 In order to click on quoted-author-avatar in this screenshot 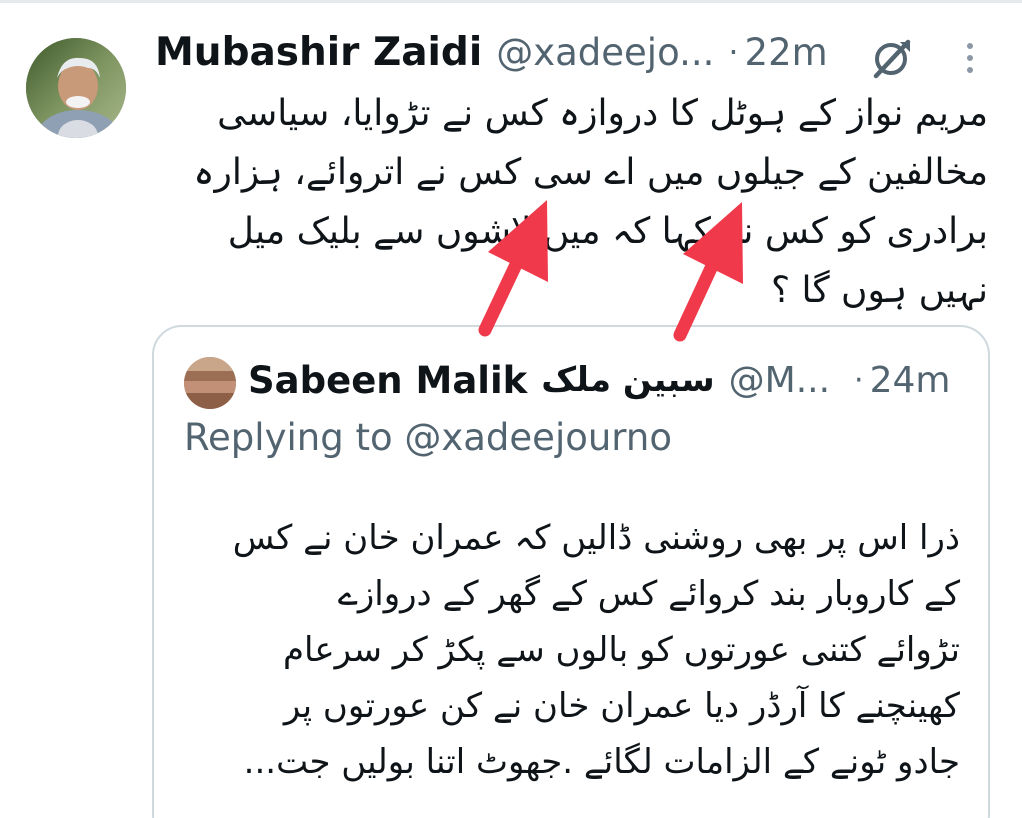, I will do `click(210, 383)`.